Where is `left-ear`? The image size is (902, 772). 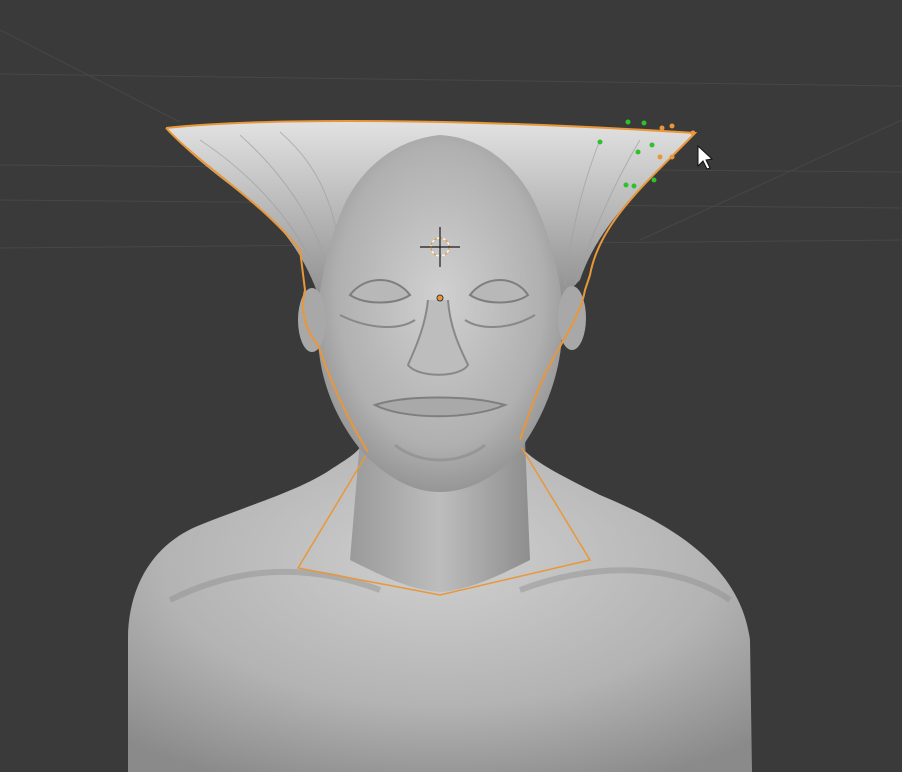 left-ear is located at coordinates (312, 320).